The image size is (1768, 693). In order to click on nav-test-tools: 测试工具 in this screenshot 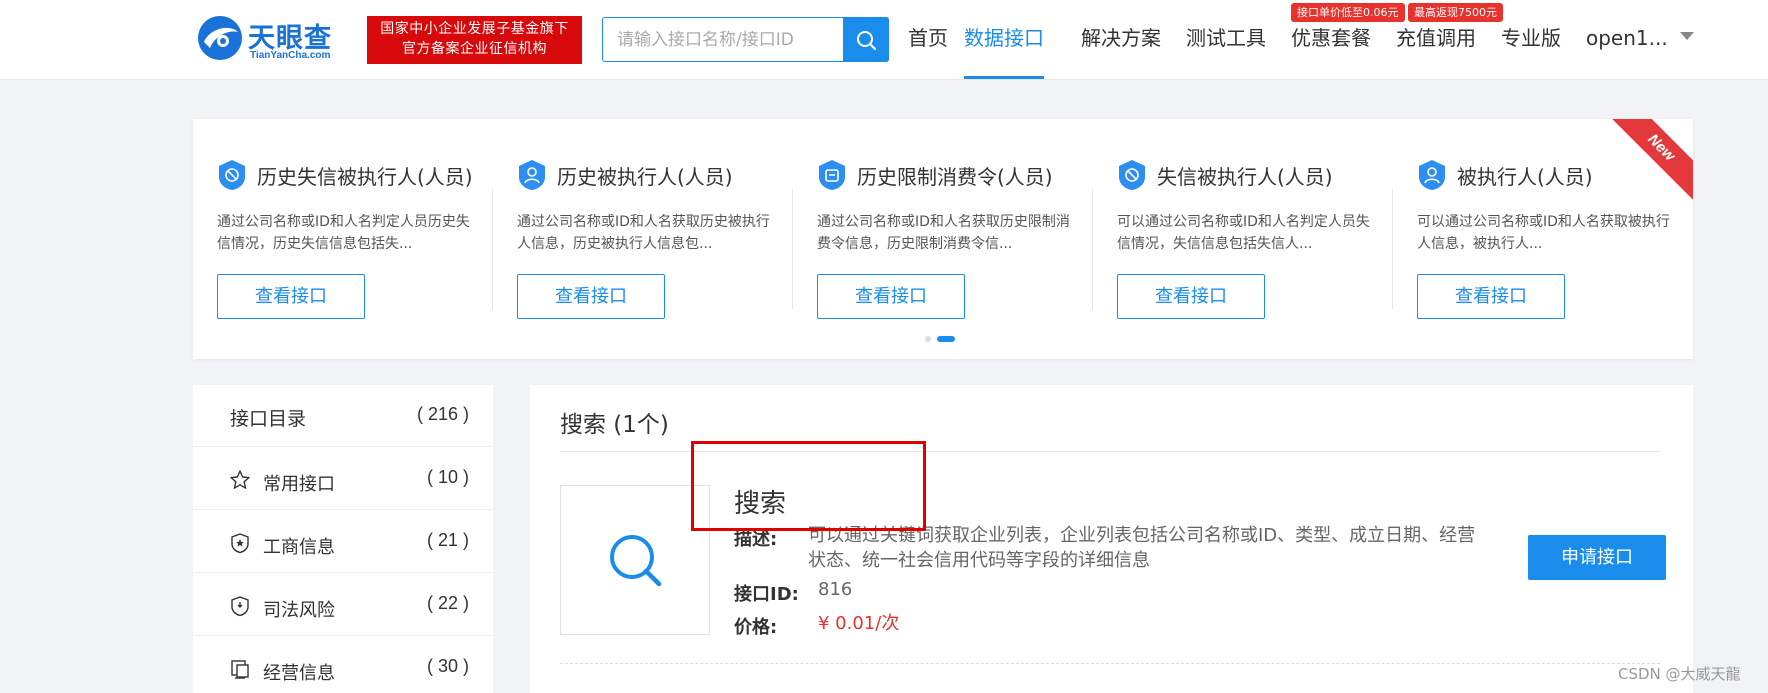, I will do `click(1226, 39)`.